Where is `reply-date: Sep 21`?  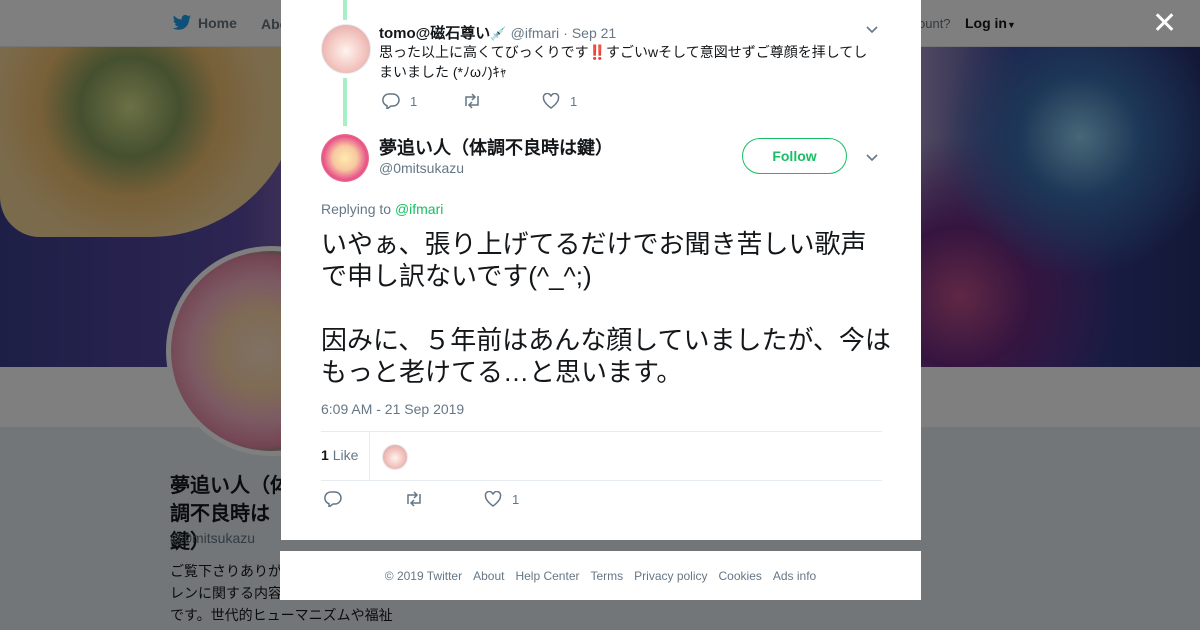
reply-date: Sep 21 is located at coordinates (594, 33).